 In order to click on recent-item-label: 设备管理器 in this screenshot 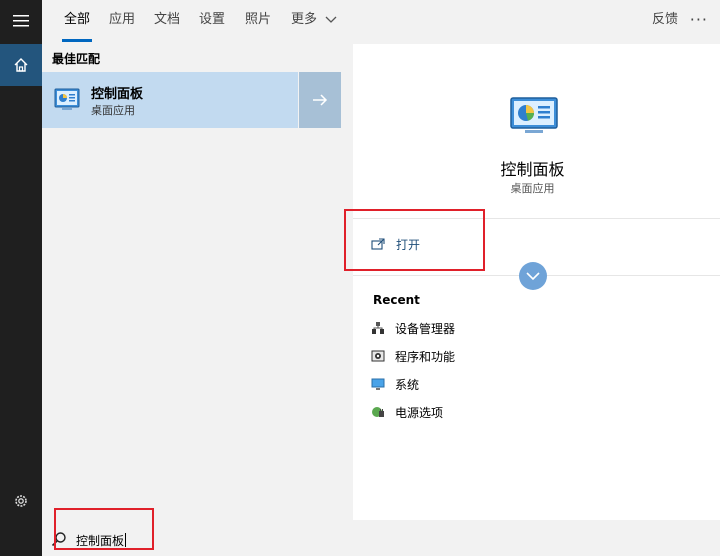, I will do `click(425, 328)`.